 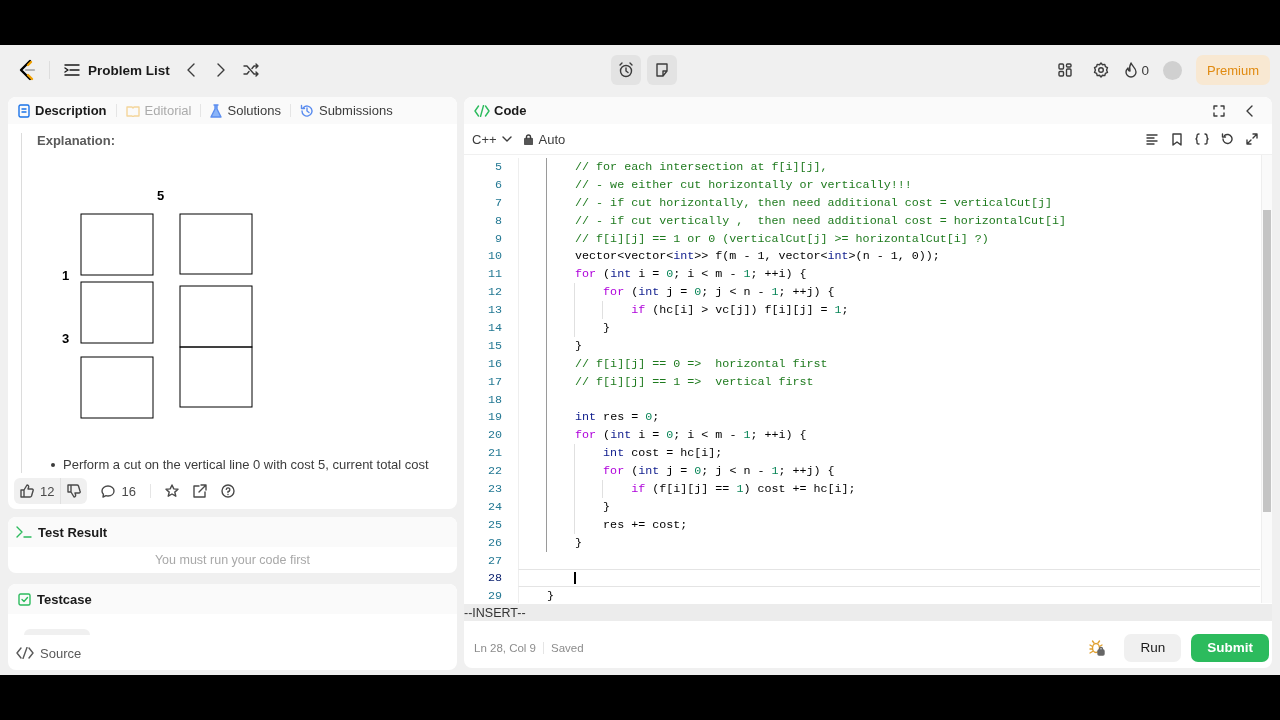 What do you see at coordinates (494, 524) in the screenshot?
I see `line-number: 25` at bounding box center [494, 524].